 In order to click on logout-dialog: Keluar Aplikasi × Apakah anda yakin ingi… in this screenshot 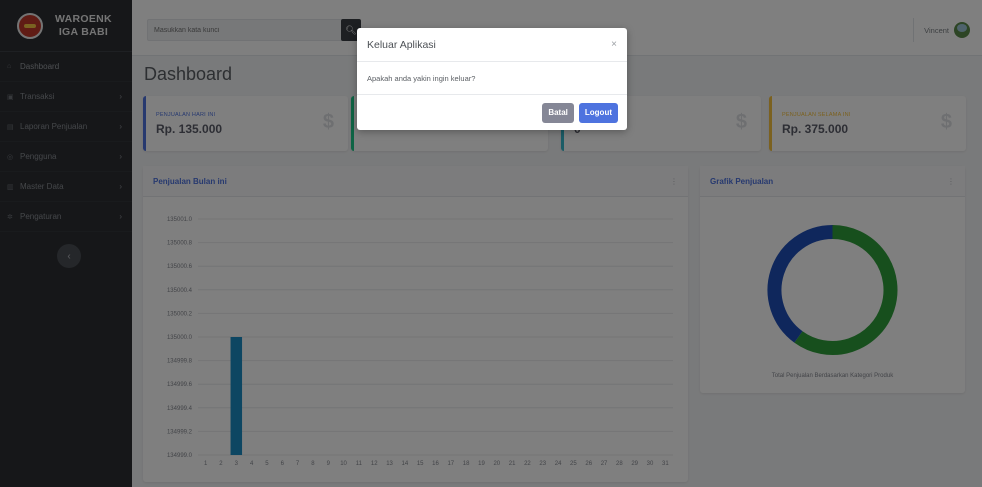, I will do `click(492, 79)`.